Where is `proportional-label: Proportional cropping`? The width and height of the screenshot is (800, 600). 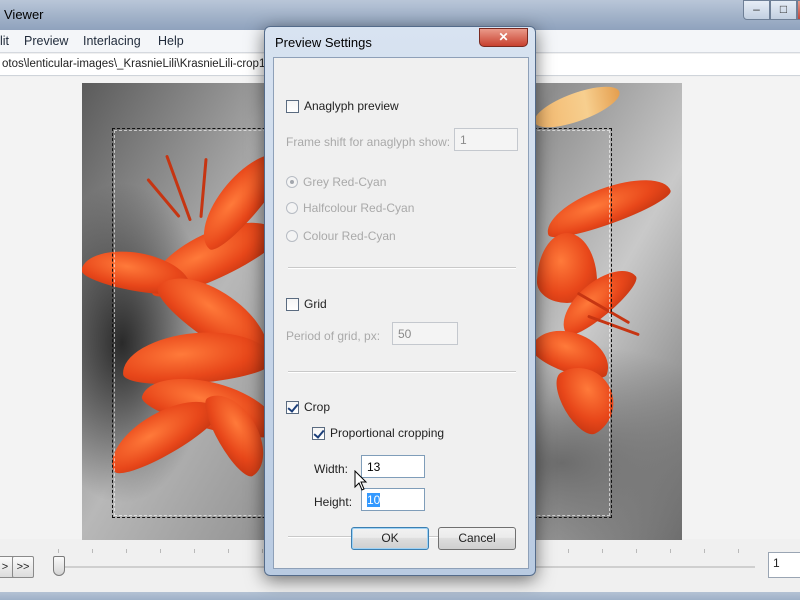
proportional-label: Proportional cropping is located at coordinates (387, 433).